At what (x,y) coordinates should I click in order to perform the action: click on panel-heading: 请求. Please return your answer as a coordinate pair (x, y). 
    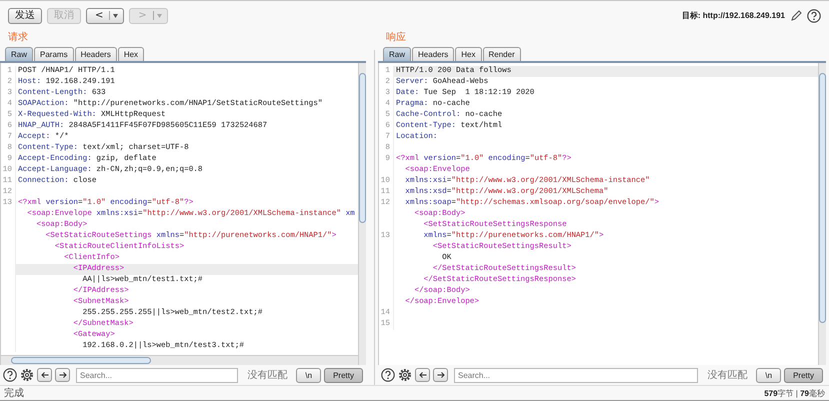
    Looking at the image, I should click on (18, 37).